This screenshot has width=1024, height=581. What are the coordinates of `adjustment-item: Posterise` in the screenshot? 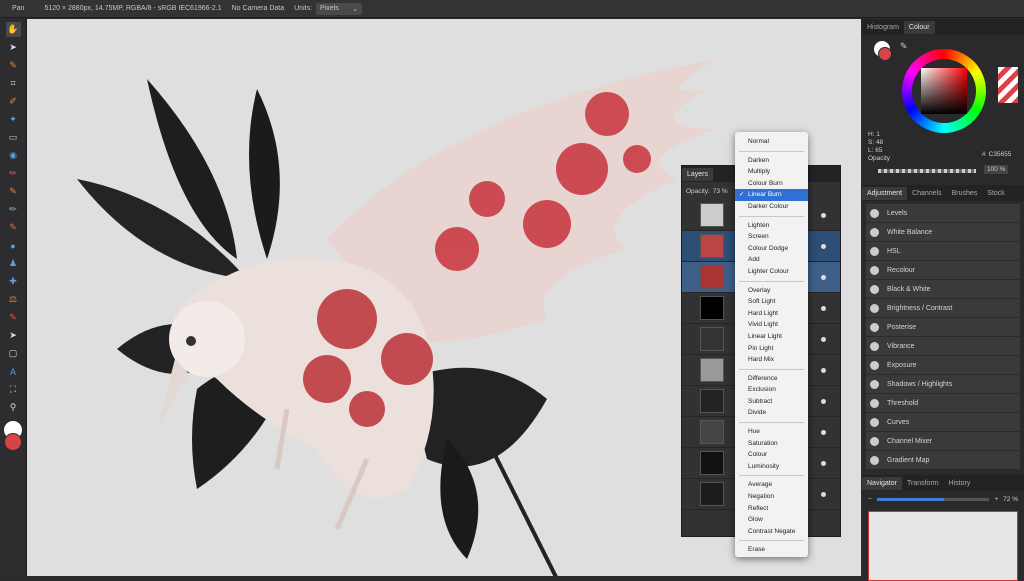 It's located at (943, 327).